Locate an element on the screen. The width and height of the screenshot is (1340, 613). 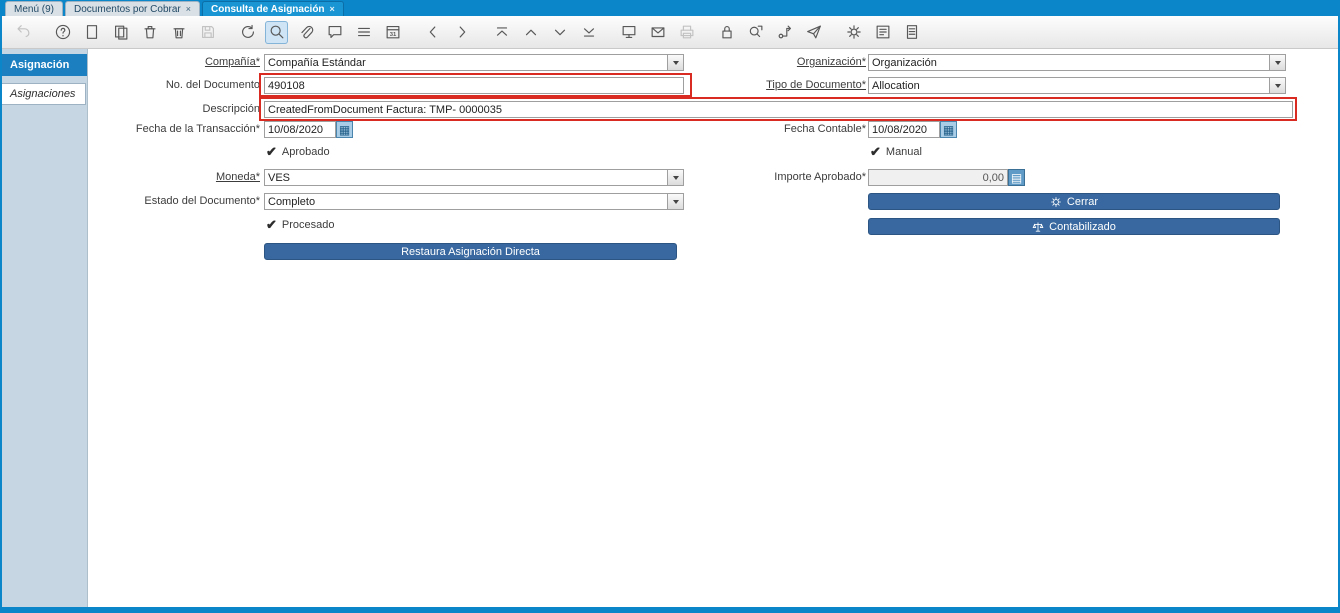
processed-checkbox-row: ✔ Procesado is located at coordinates (300, 224).